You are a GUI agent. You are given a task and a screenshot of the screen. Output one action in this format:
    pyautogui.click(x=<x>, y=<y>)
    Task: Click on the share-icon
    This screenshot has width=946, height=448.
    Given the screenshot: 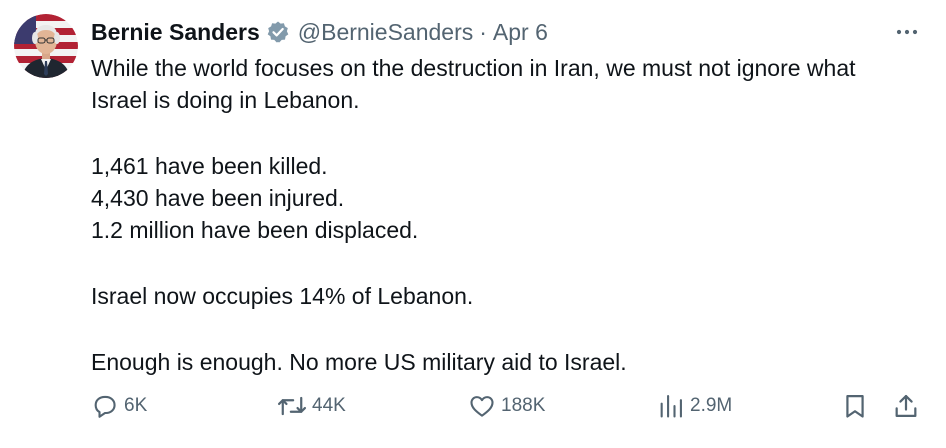 What is the action you would take?
    pyautogui.click(x=906, y=406)
    